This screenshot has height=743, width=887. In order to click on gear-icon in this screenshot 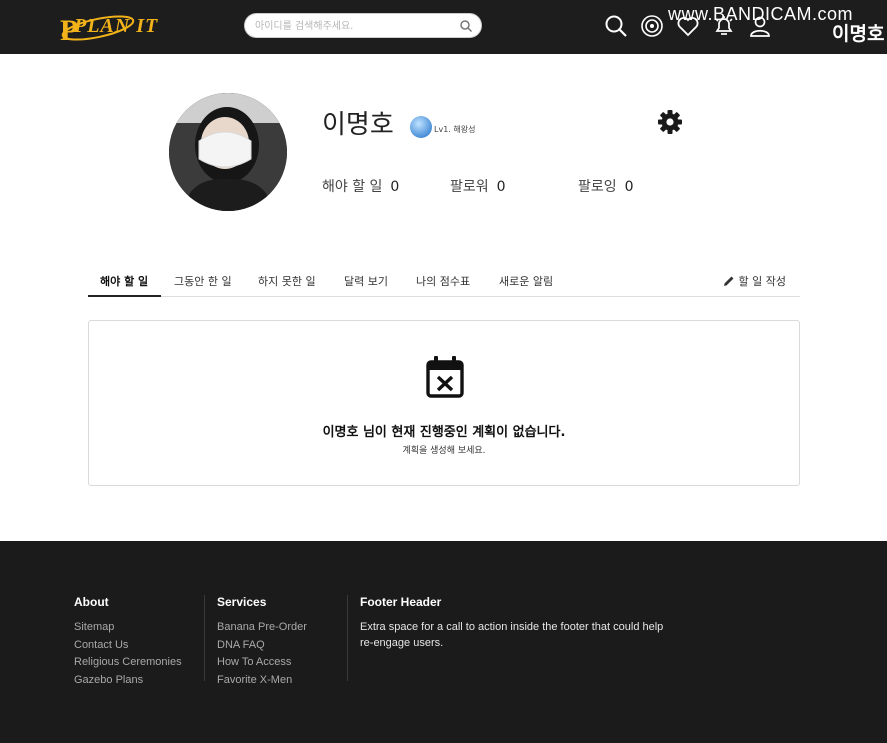, I will do `click(670, 122)`.